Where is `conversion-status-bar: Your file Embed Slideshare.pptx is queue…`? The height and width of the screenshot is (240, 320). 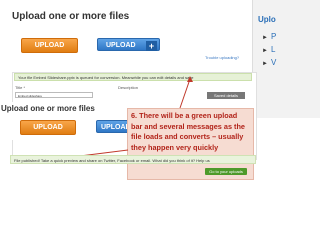
conversion-status-bar: Your file Embed Slideshare.pptx is queue… is located at coordinates (133, 77).